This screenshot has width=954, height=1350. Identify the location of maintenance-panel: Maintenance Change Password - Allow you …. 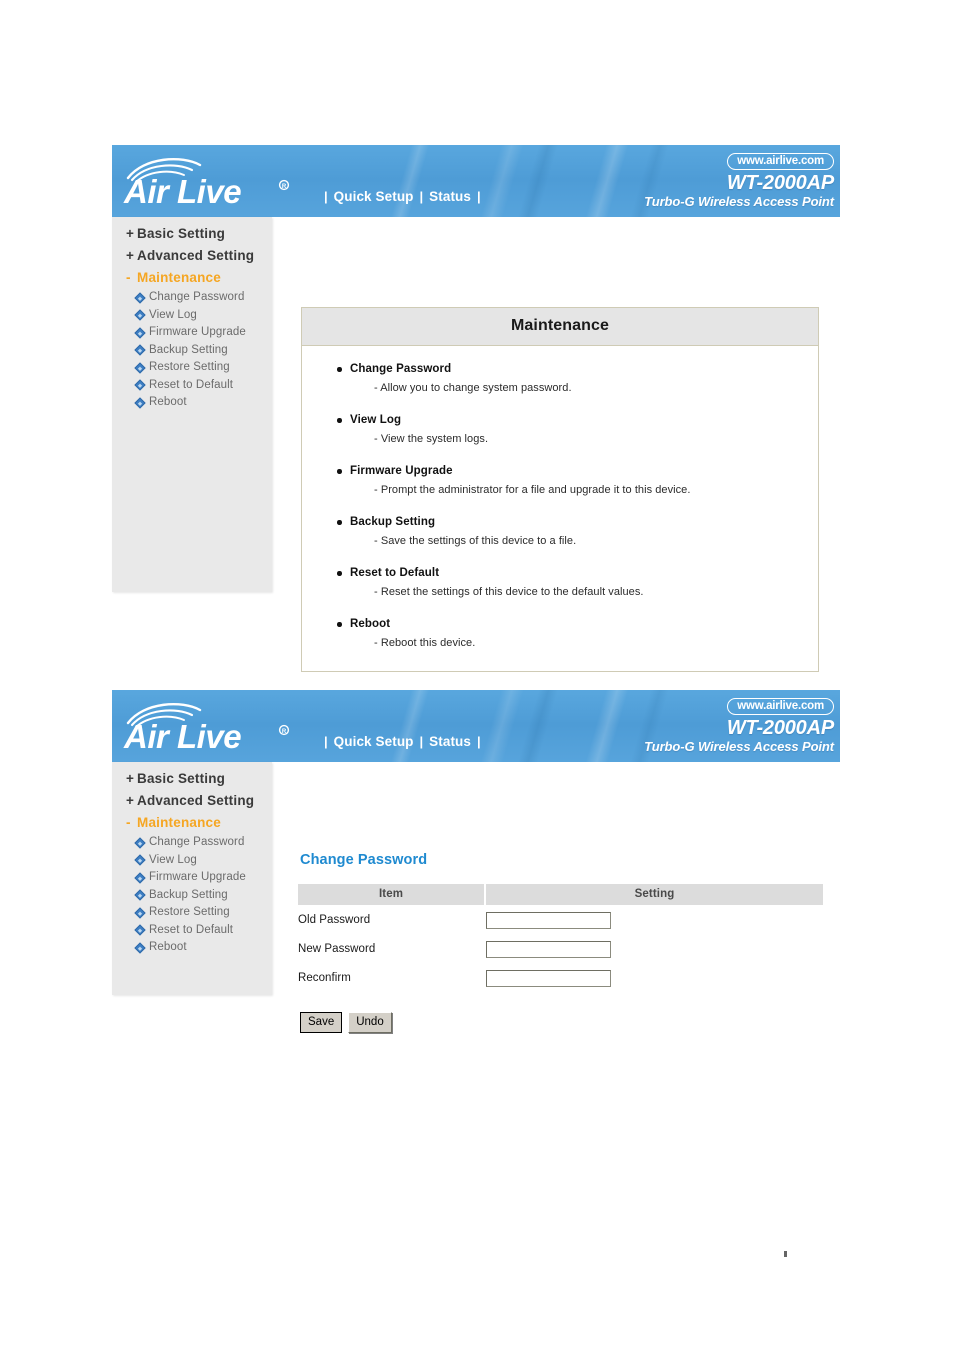
(560, 489).